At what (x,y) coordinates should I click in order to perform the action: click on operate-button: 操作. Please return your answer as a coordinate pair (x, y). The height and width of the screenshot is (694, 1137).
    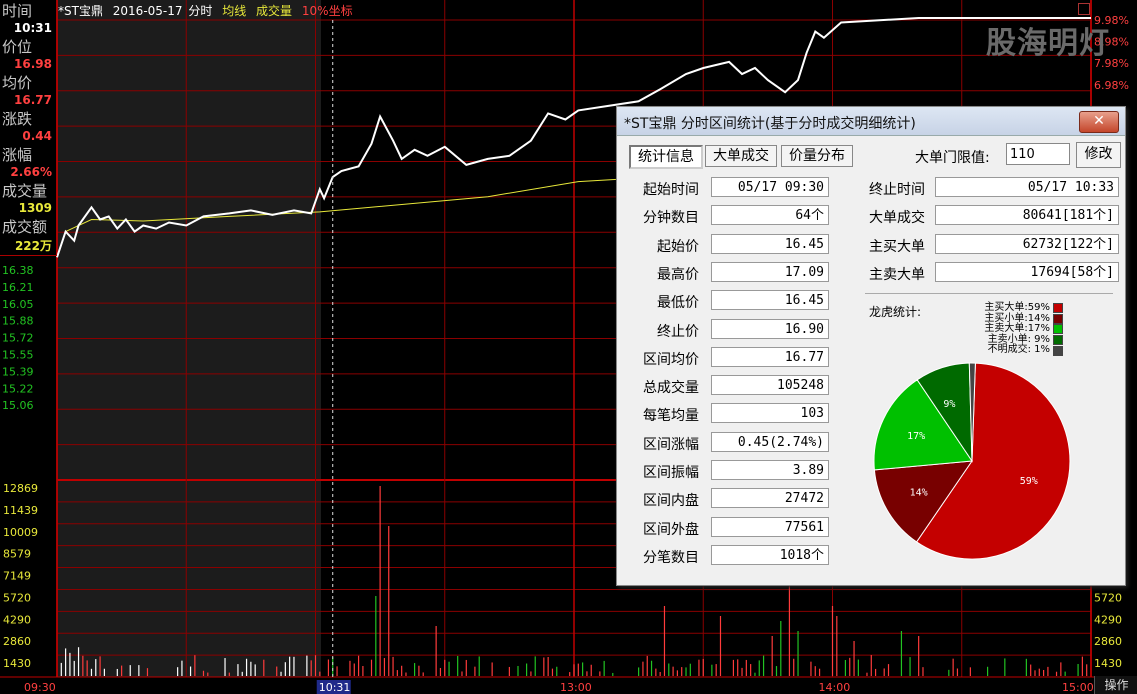
    Looking at the image, I should click on (1115, 685).